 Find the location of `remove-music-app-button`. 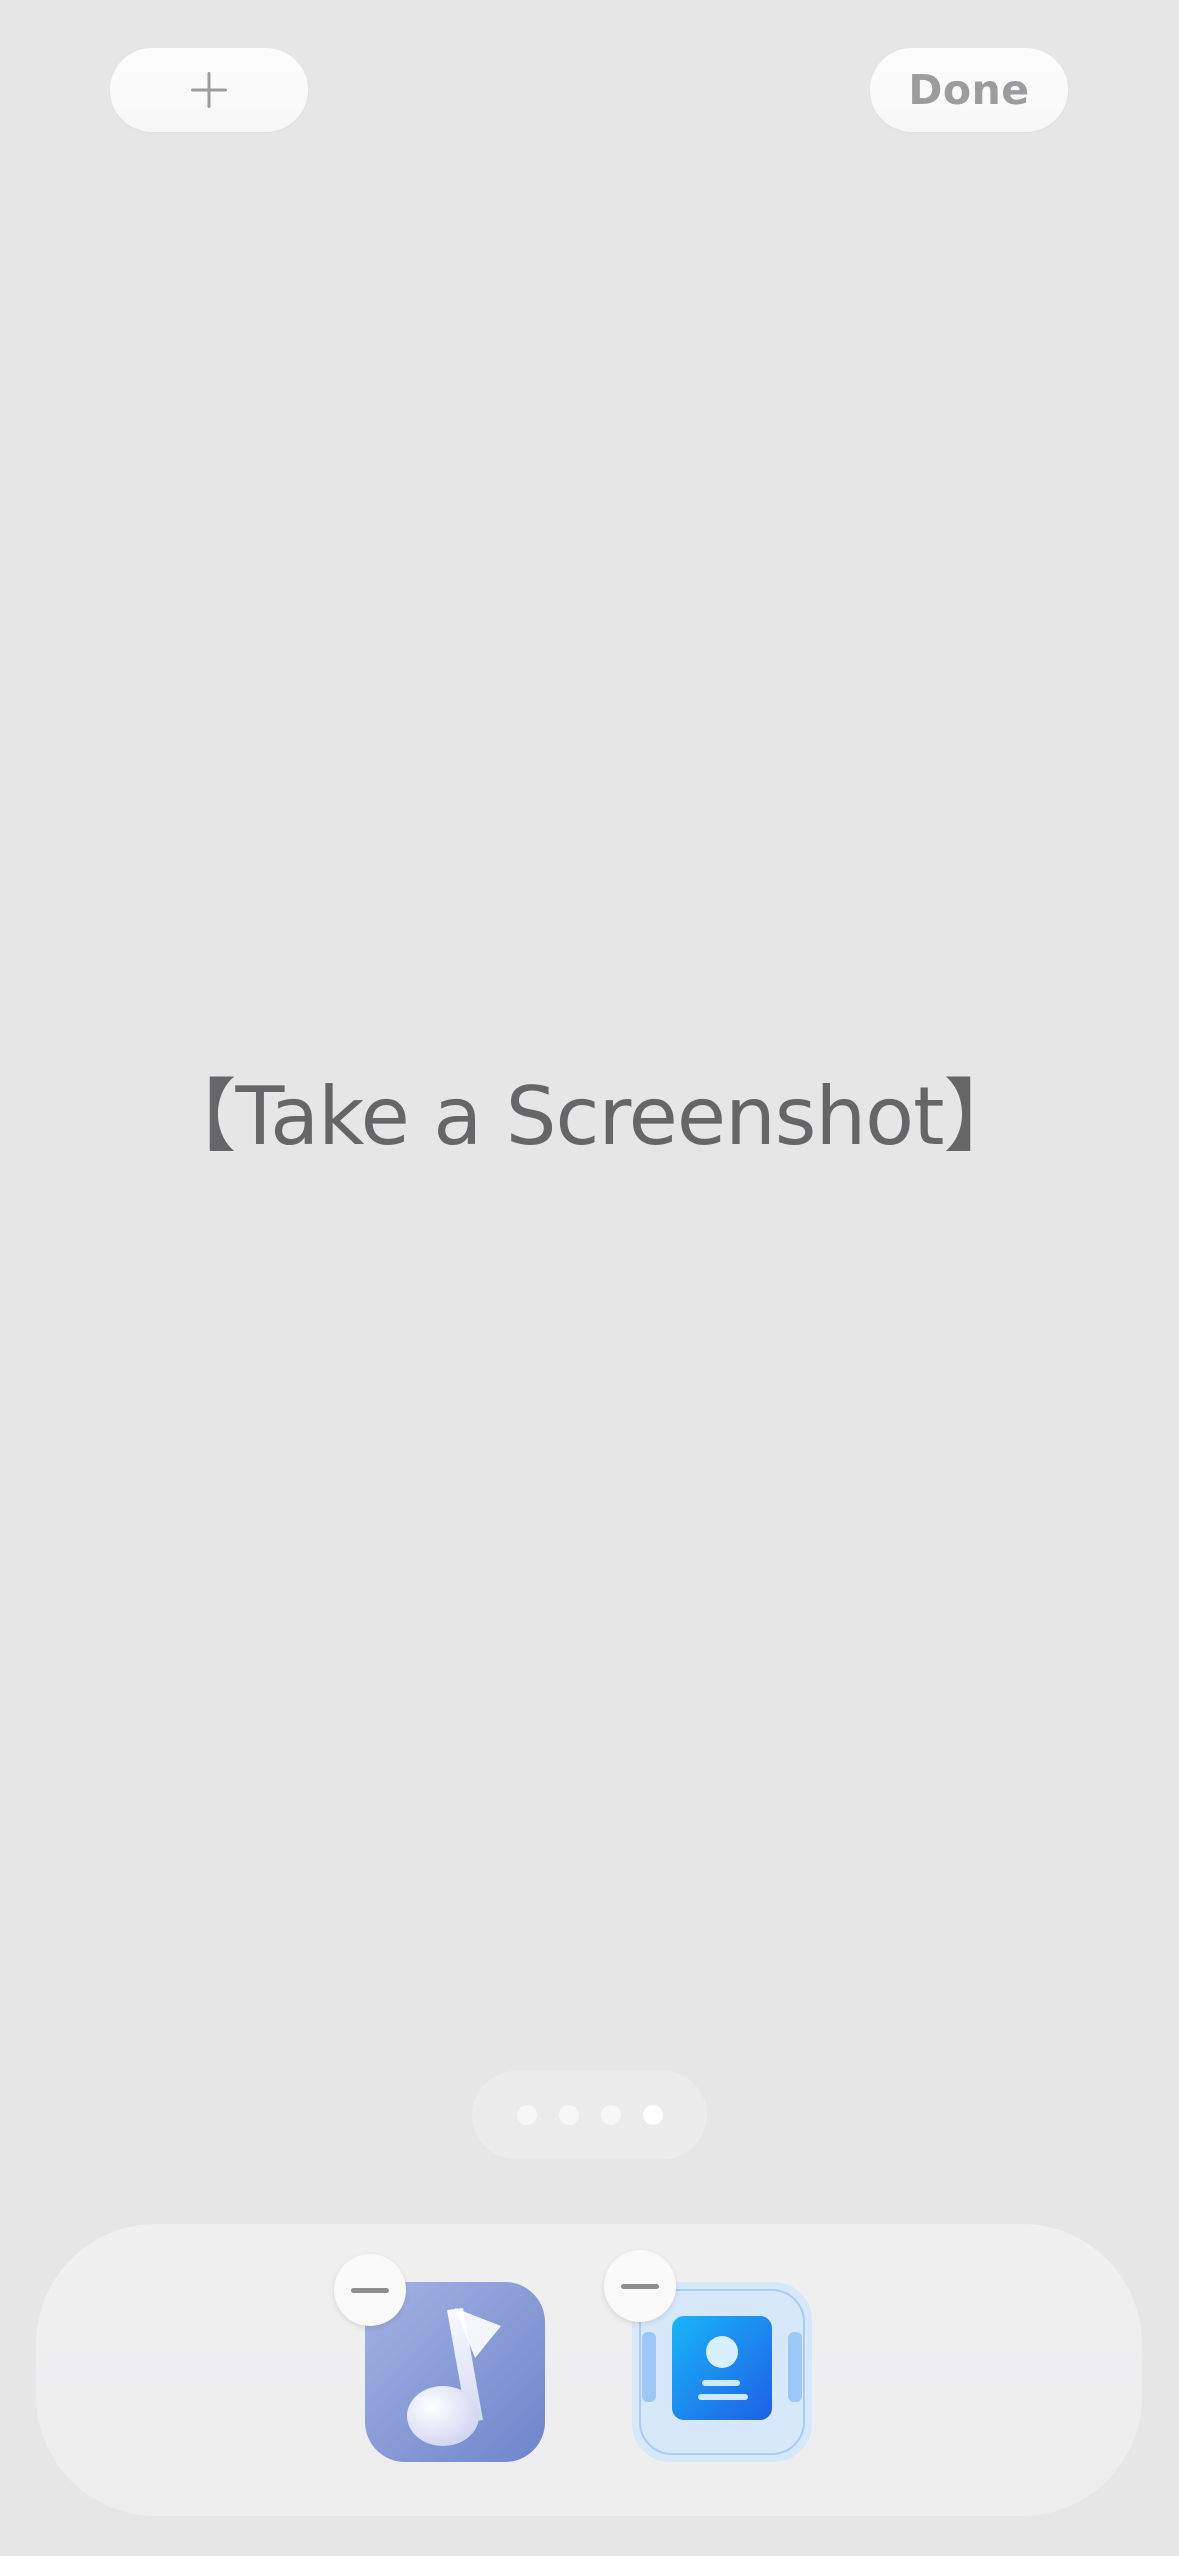

remove-music-app-button is located at coordinates (370, 2290).